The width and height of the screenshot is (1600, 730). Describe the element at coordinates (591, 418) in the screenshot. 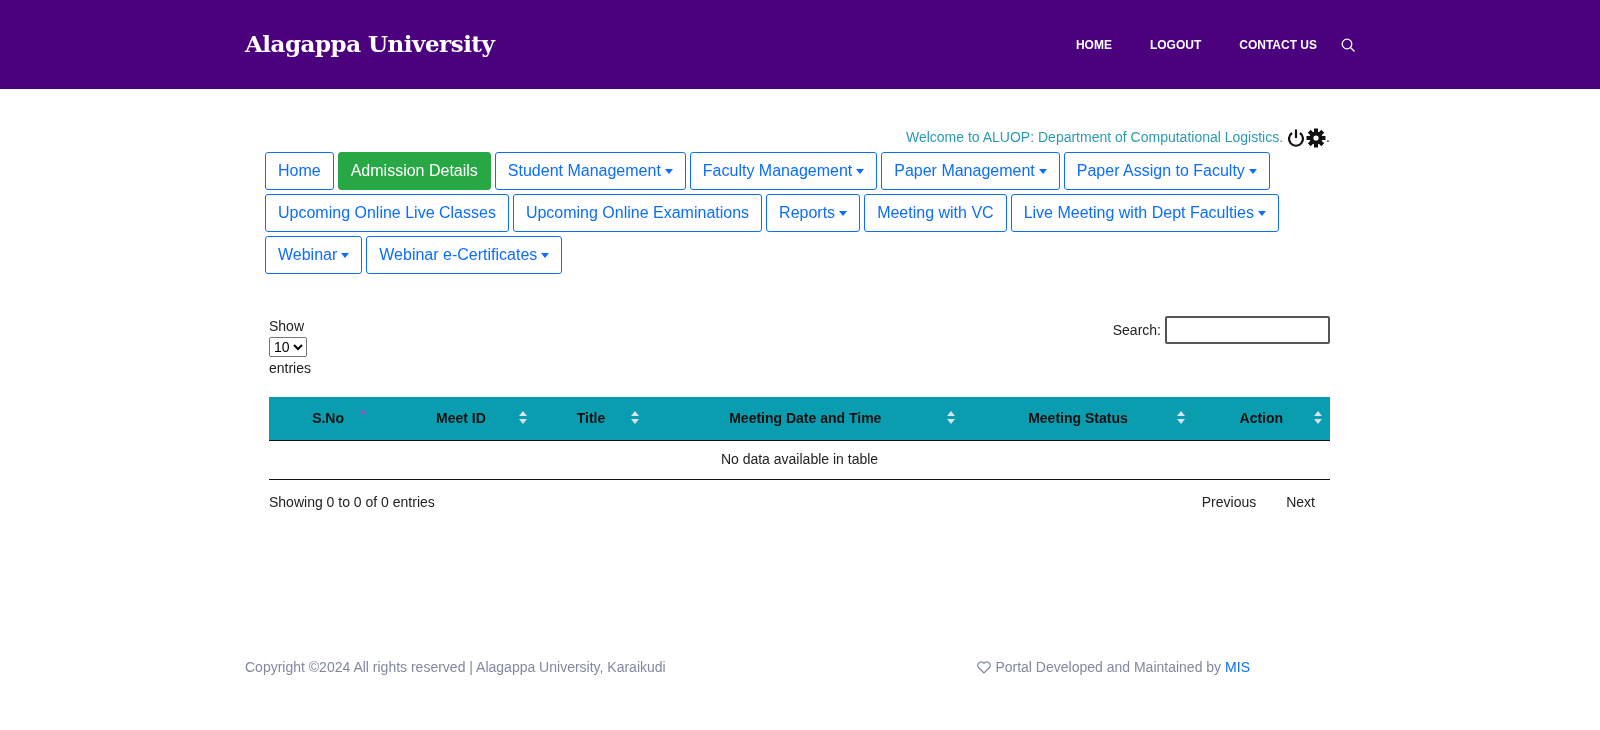

I see `column-header: Title` at that location.